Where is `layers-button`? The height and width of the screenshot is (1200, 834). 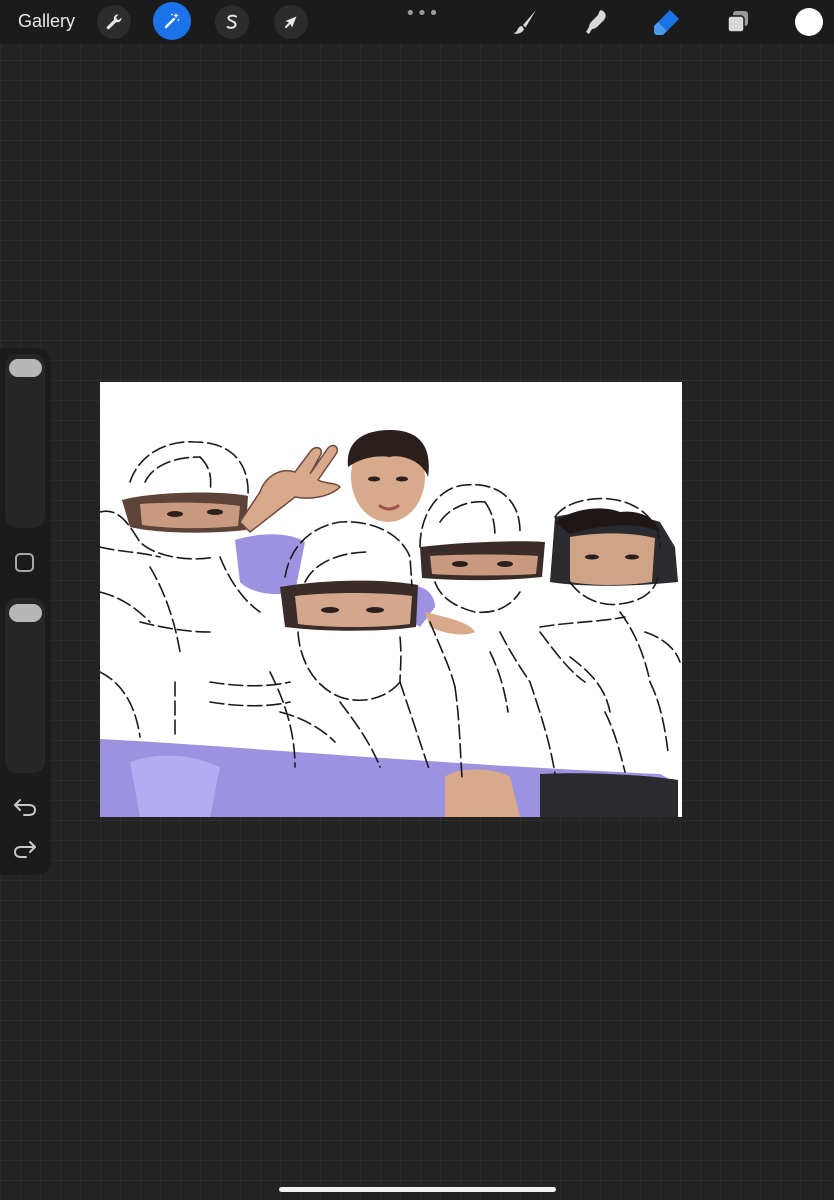 layers-button is located at coordinates (738, 22).